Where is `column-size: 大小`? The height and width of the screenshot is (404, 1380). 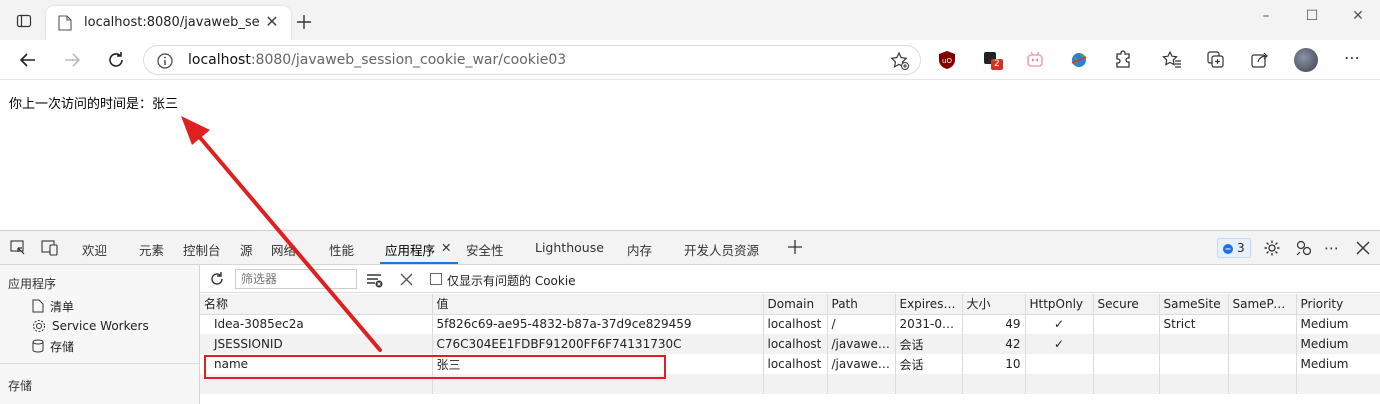 column-size: 大小 is located at coordinates (994, 304).